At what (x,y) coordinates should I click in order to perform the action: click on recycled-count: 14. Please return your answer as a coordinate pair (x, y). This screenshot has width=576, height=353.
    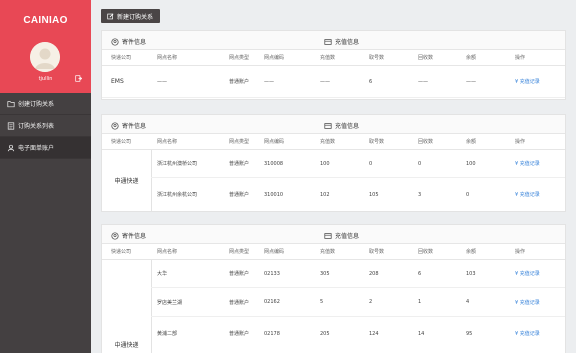
    Looking at the image, I should click on (421, 333).